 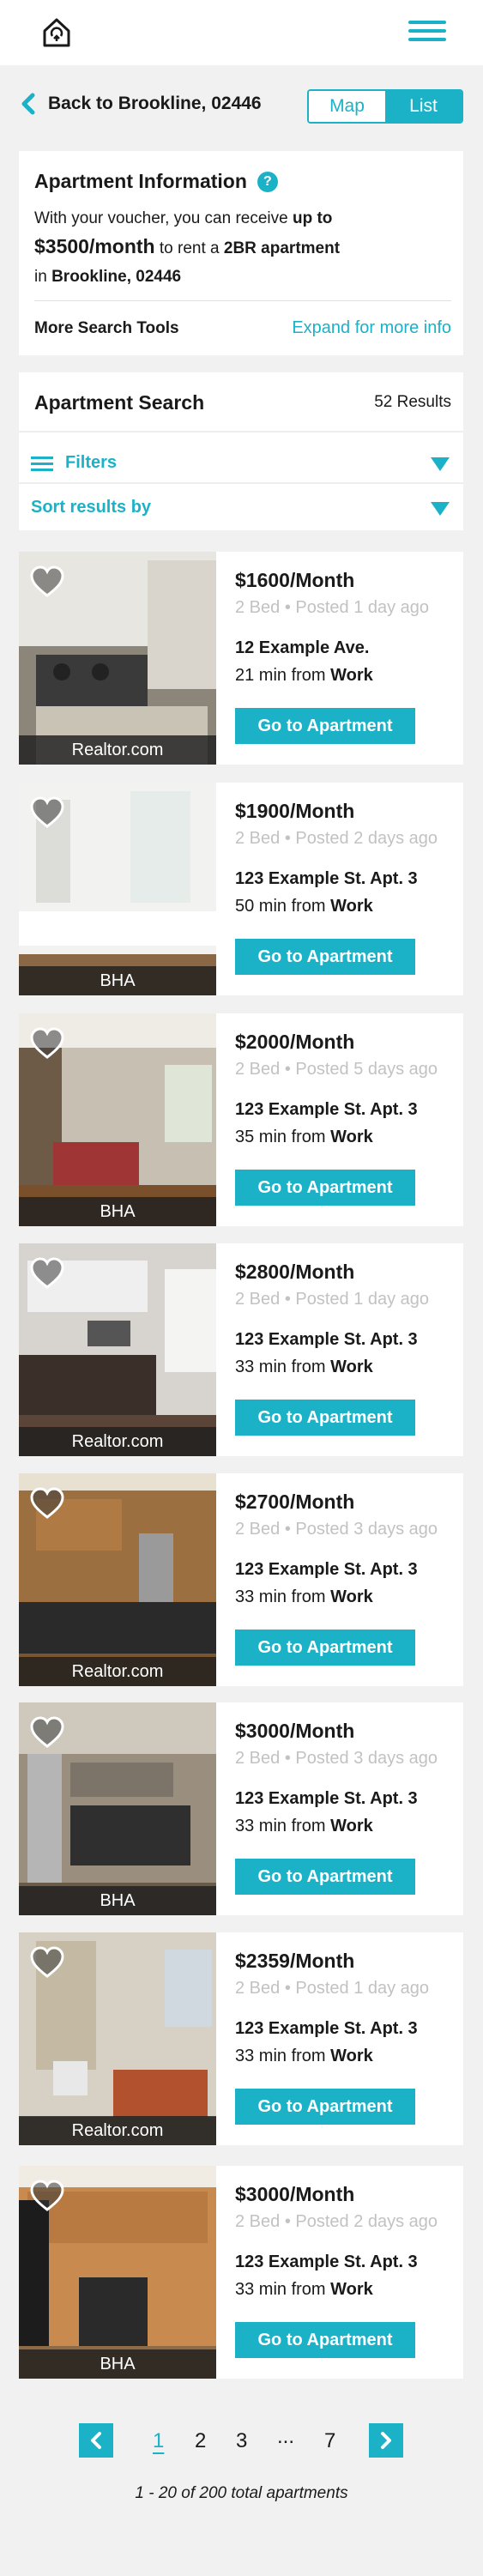 I want to click on help-icon: ?, so click(x=267, y=181).